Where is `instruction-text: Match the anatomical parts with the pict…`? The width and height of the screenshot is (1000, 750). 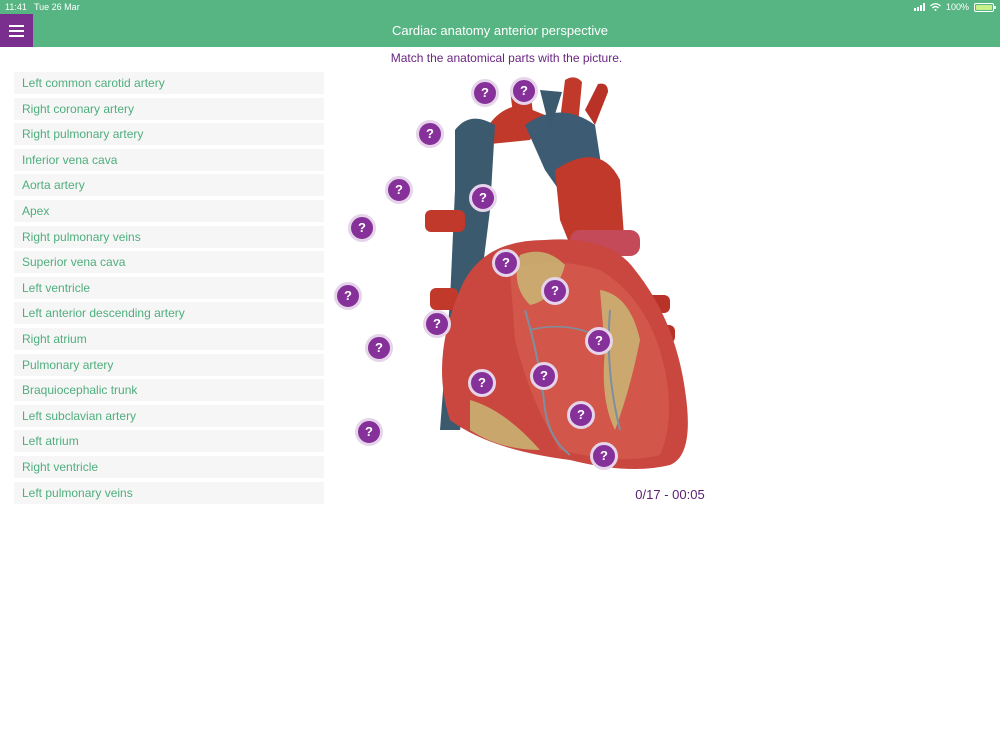
instruction-text: Match the anatomical parts with the pict… is located at coordinates (506, 58).